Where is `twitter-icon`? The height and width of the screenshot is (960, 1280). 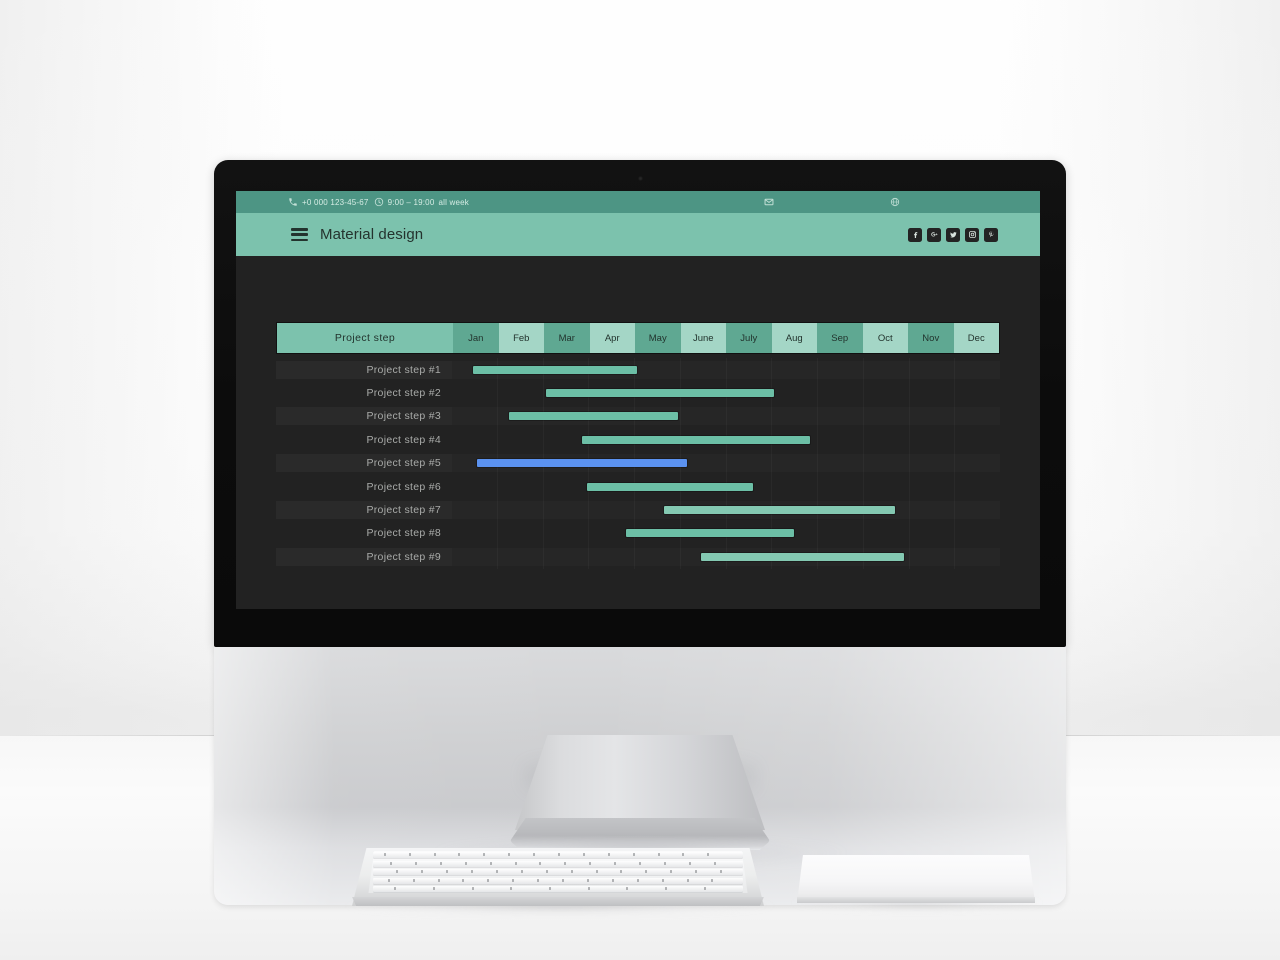
twitter-icon is located at coordinates (953, 234).